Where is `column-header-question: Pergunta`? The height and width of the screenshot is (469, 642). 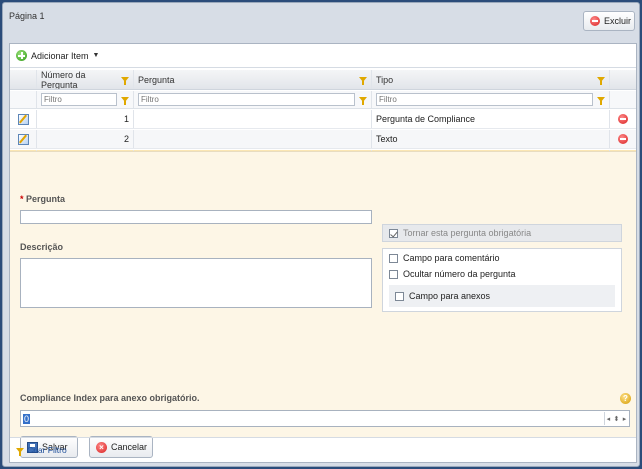
column-header-question: Pergunta is located at coordinates (253, 79).